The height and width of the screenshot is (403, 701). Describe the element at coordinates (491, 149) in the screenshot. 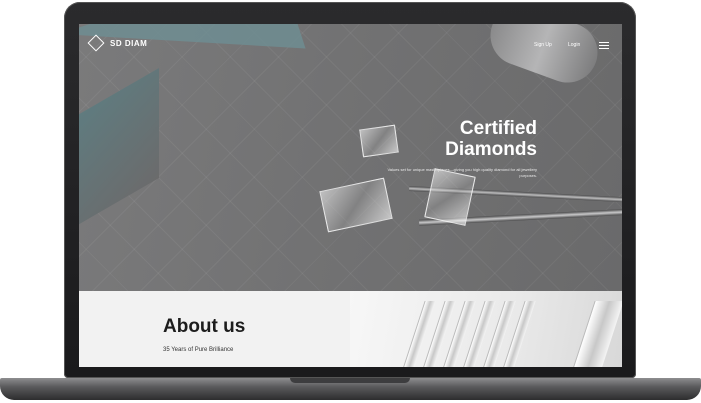

I see `hero-title-line: Diamonds` at that location.